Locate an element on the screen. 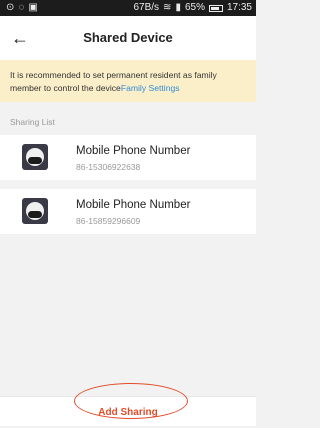 Image resolution: width=320 pixels, height=428 pixels. page-title: Shared Device is located at coordinates (128, 37).